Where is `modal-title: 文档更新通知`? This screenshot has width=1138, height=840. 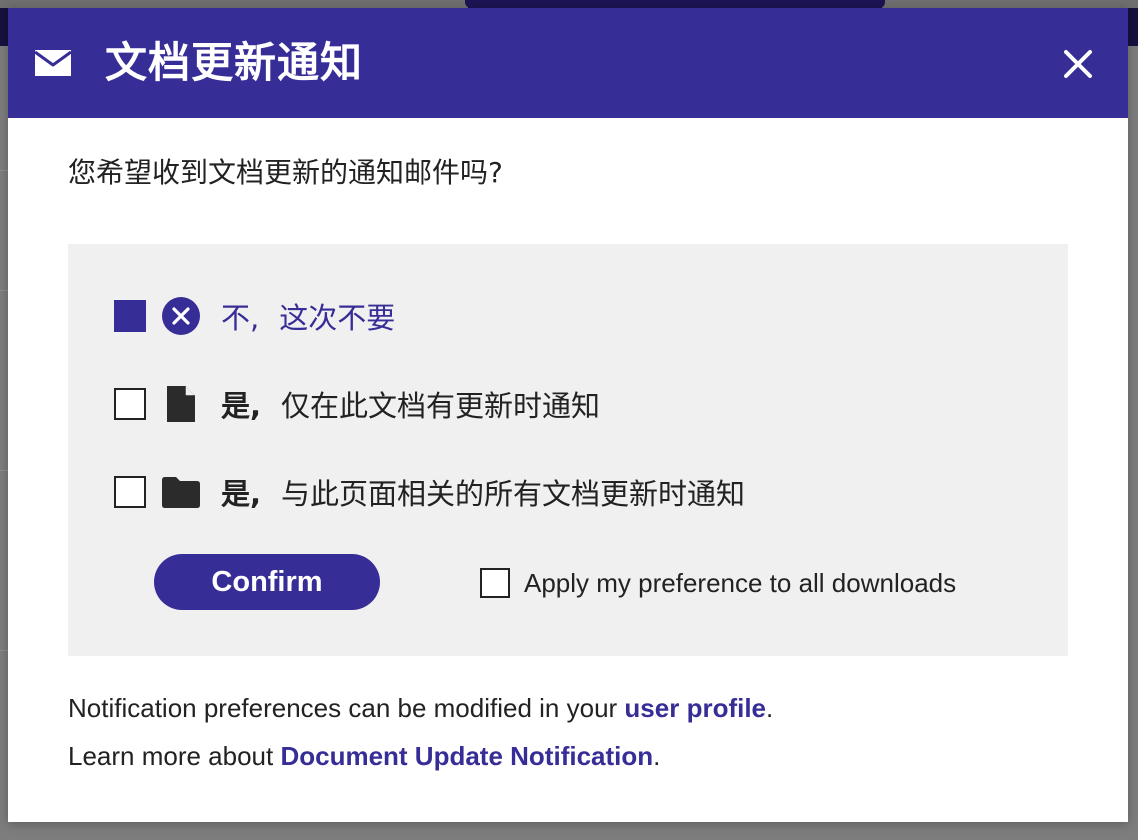
modal-title: 文档更新通知 is located at coordinates (234, 62).